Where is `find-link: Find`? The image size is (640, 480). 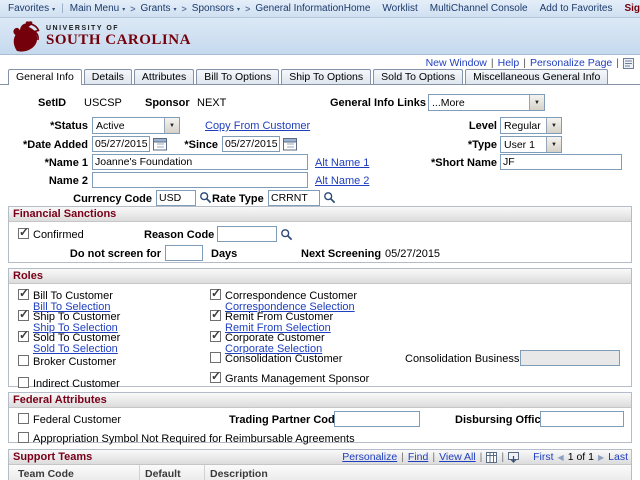
find-link: Find is located at coordinates (418, 457).